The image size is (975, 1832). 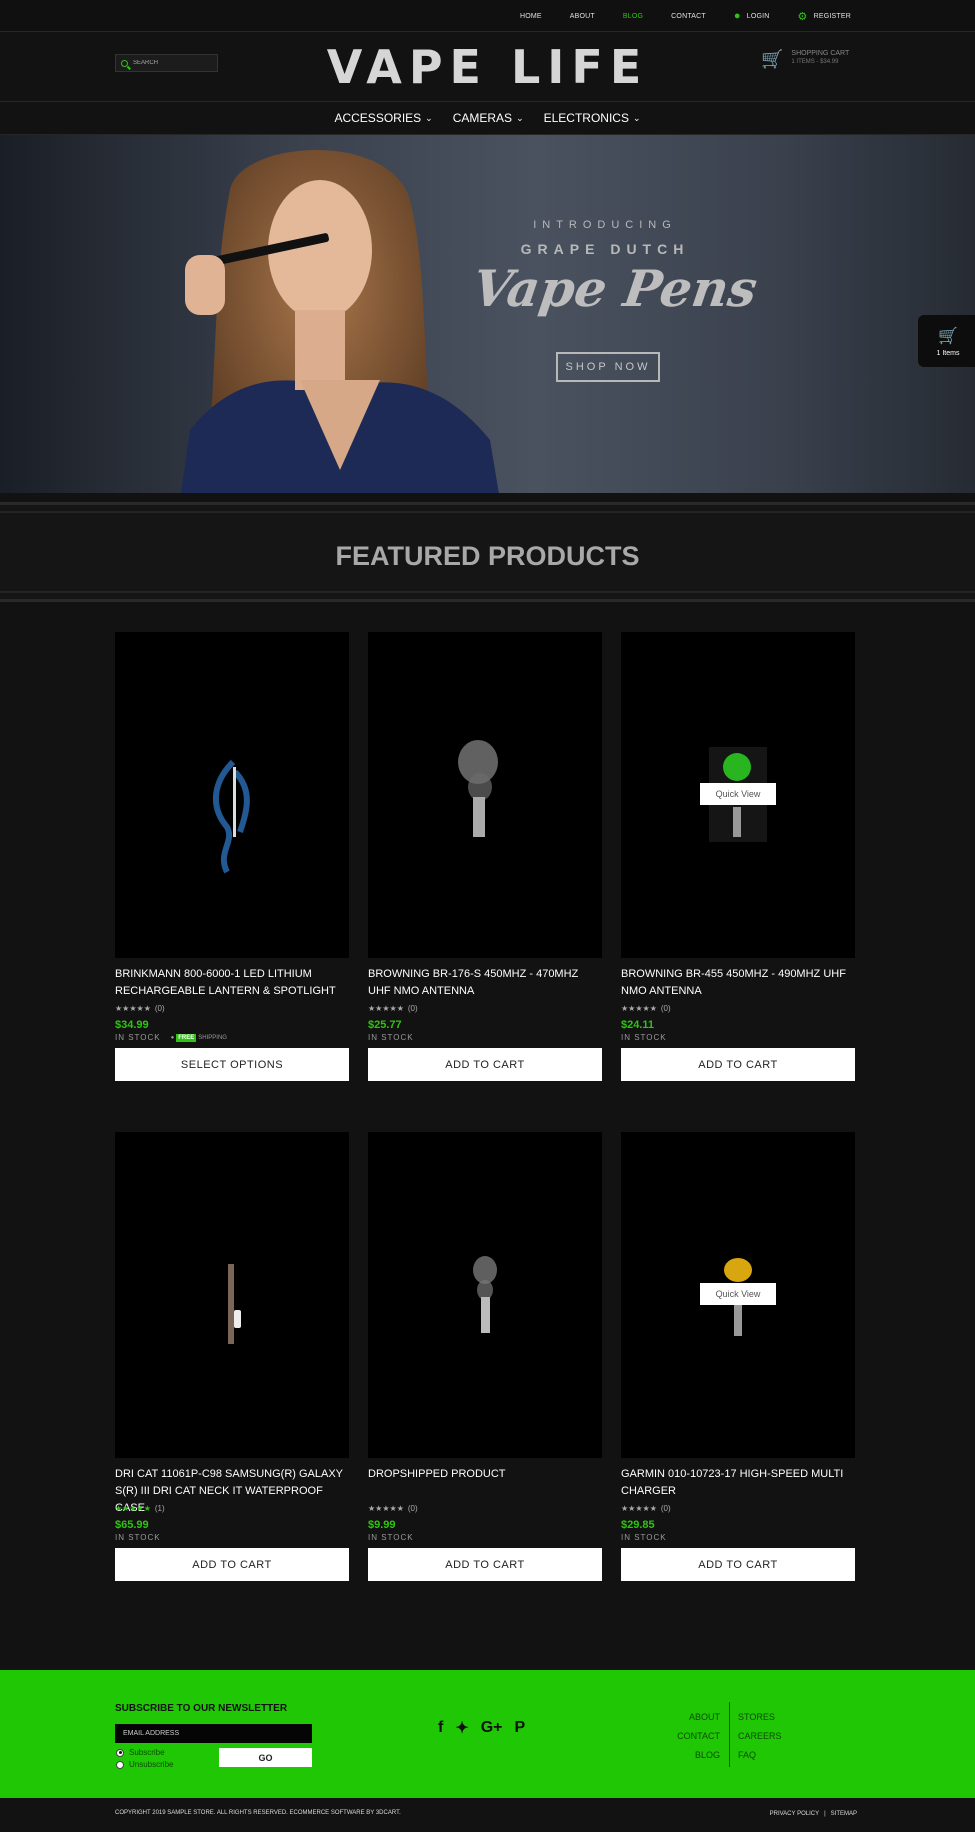 What do you see at coordinates (680, 1717) in the screenshot?
I see `footer-link-about: ABOUT` at bounding box center [680, 1717].